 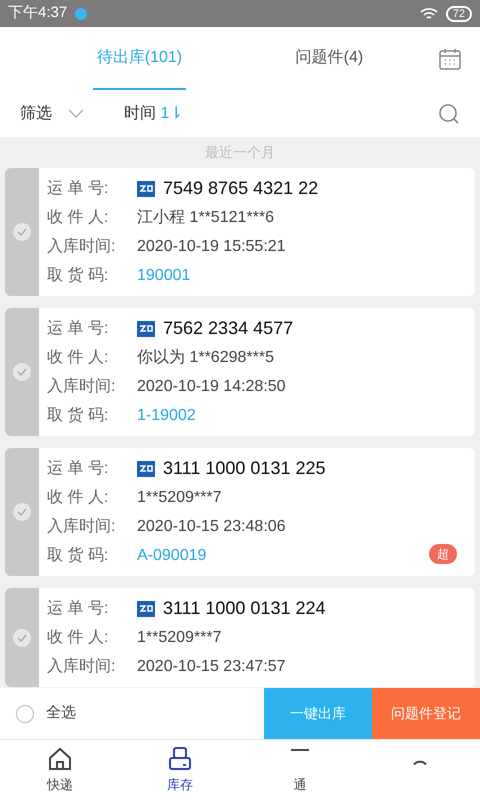 What do you see at coordinates (450, 58) in the screenshot?
I see `calendar-icon` at bounding box center [450, 58].